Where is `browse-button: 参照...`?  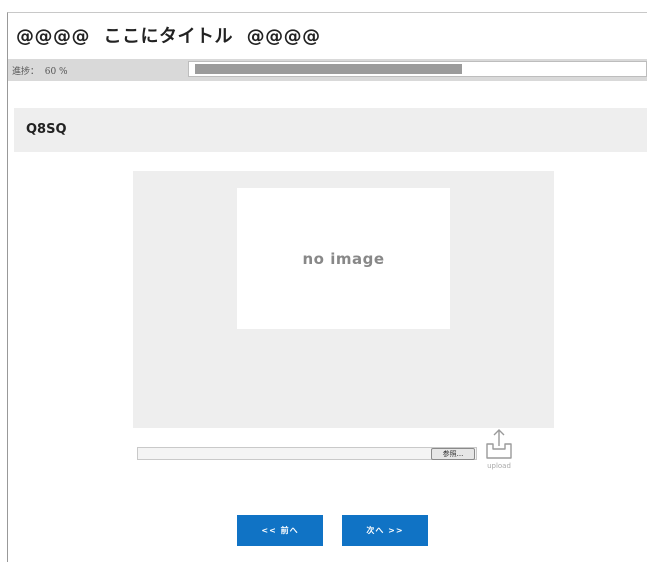
browse-button: 参照... is located at coordinates (453, 454).